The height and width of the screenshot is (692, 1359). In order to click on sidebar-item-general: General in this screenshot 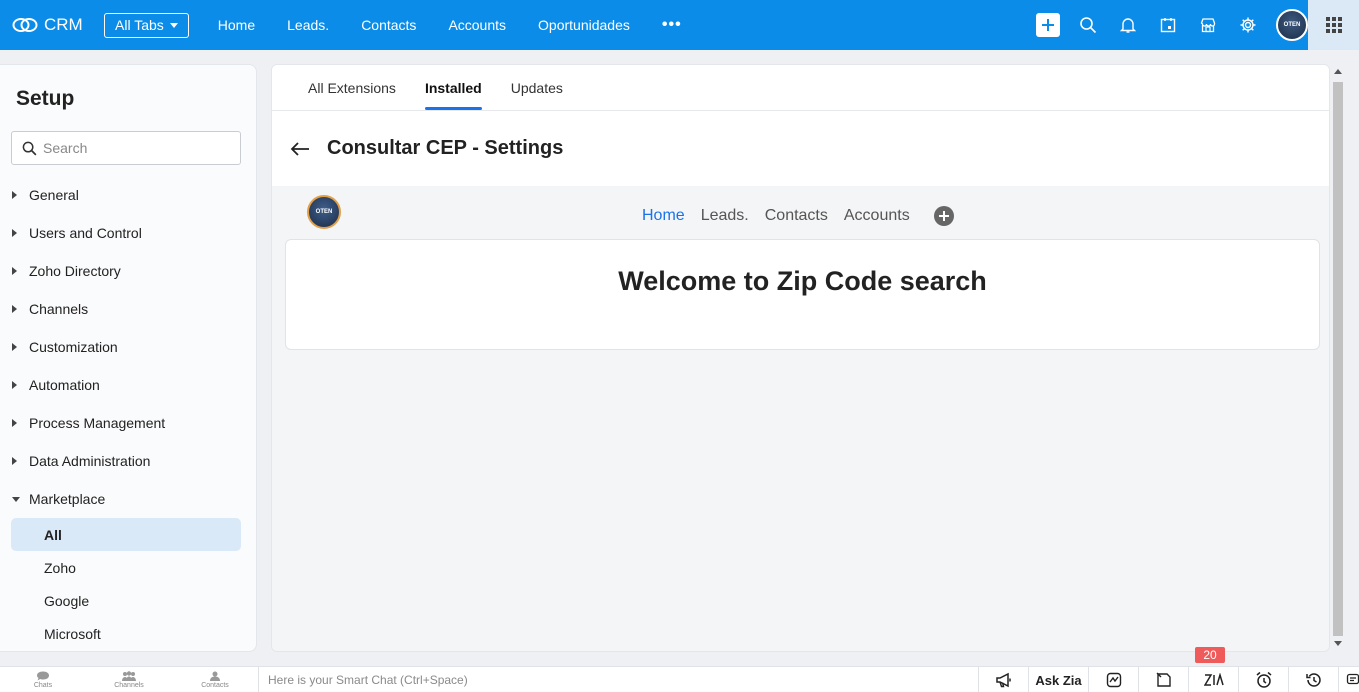, I will do `click(128, 195)`.